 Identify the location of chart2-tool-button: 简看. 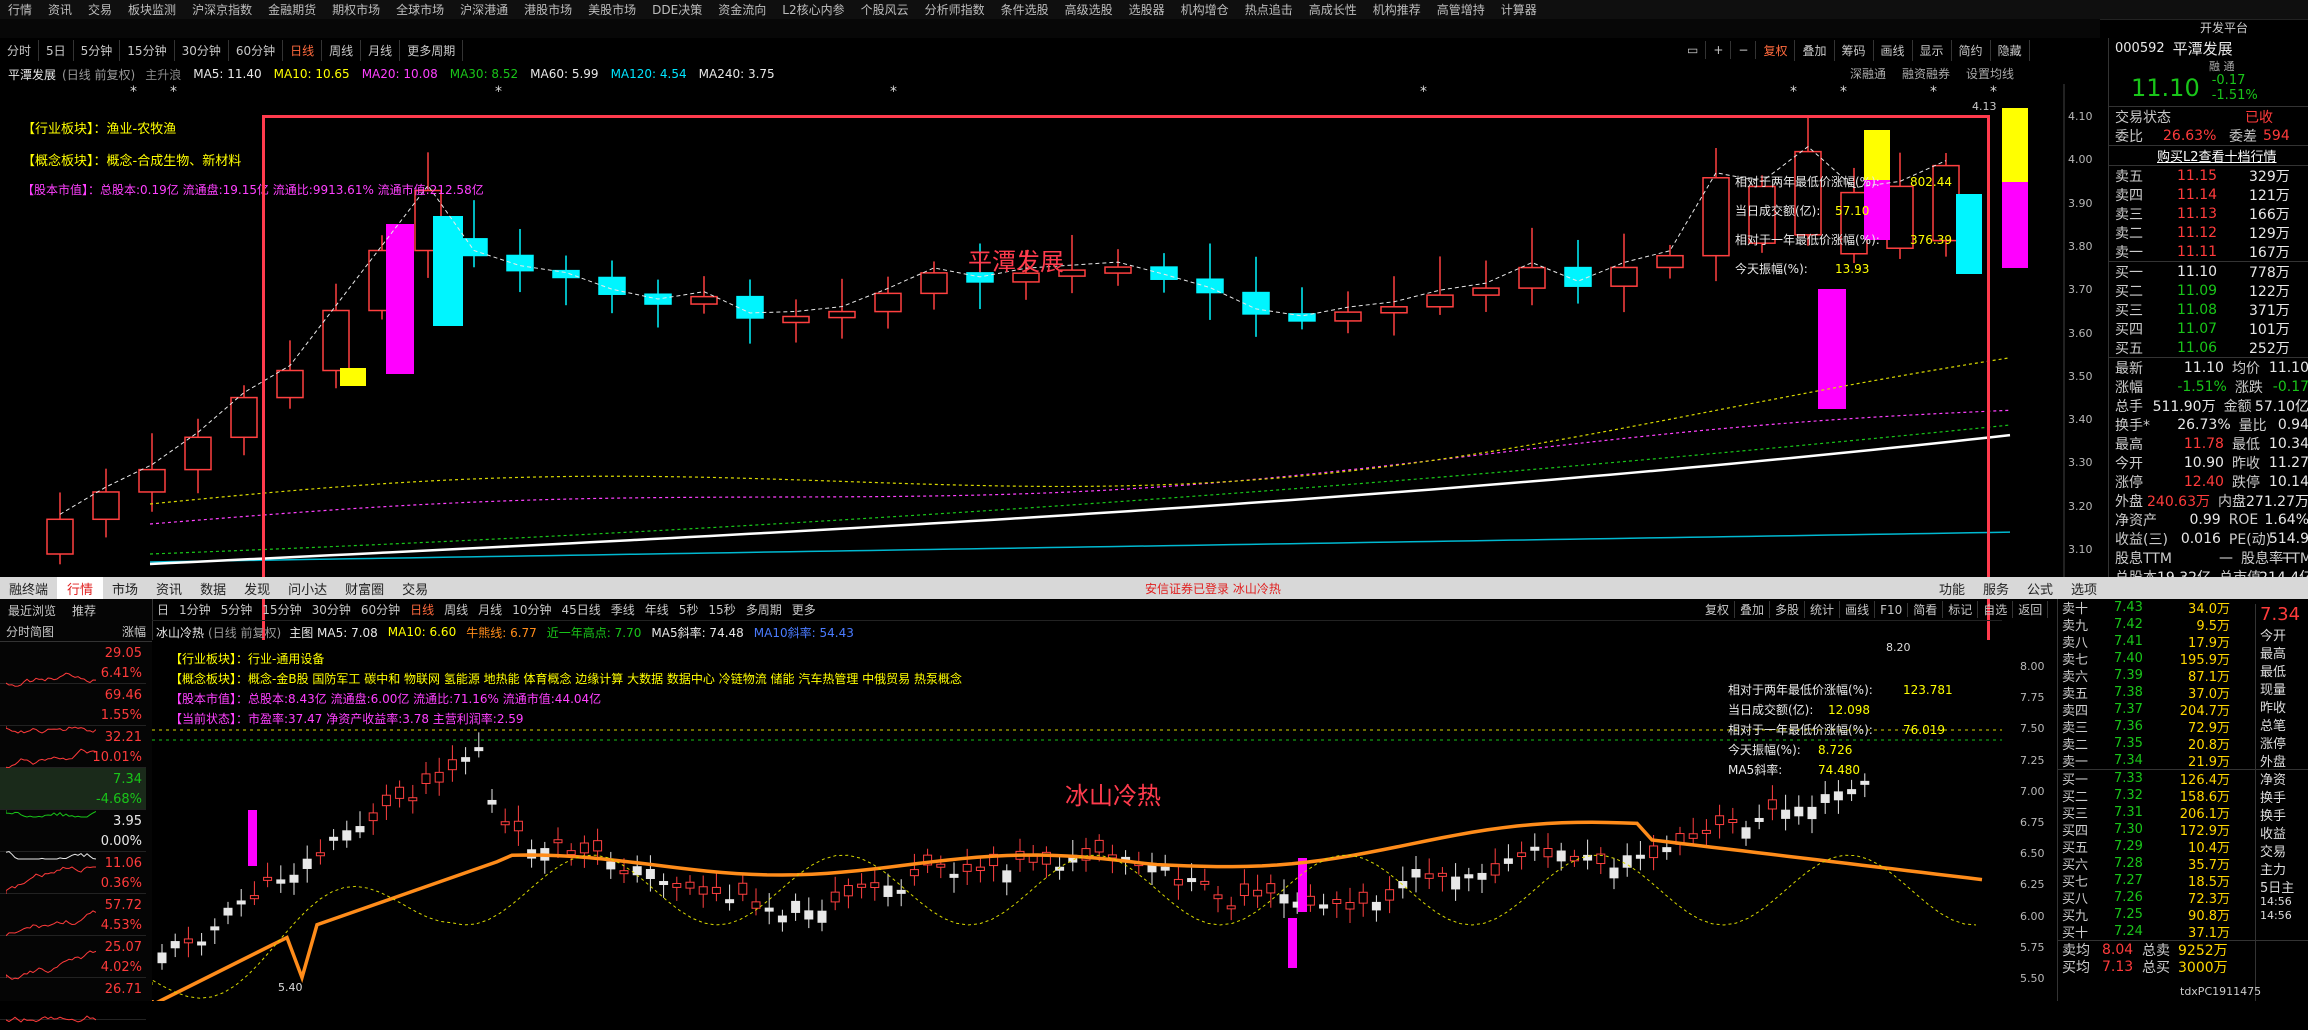
(1926, 609).